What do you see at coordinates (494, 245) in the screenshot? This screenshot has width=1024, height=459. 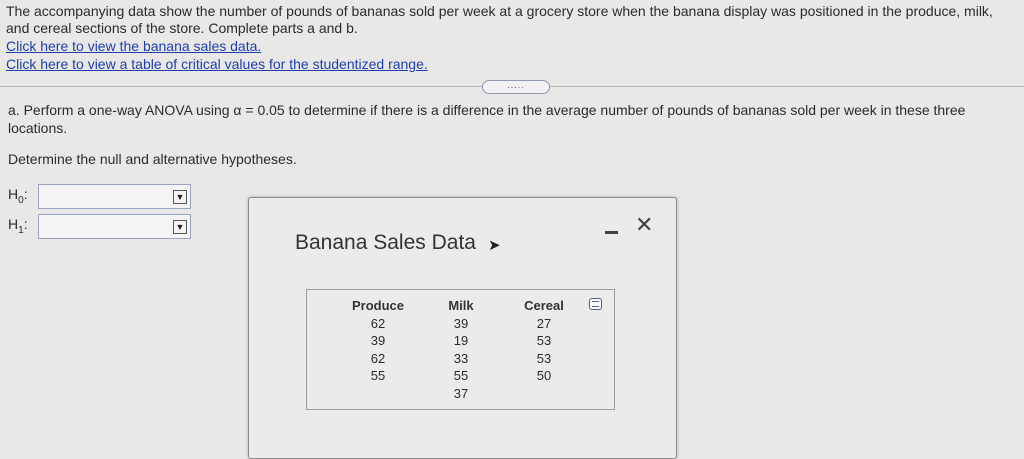 I see `mouse-cursor-icon: ➤` at bounding box center [494, 245].